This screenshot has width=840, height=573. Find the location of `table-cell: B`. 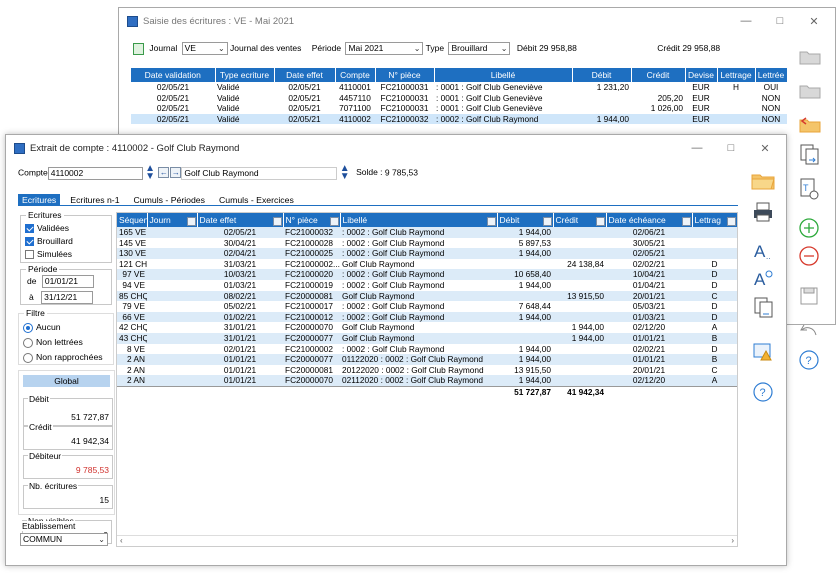

table-cell: B is located at coordinates (714, 337).